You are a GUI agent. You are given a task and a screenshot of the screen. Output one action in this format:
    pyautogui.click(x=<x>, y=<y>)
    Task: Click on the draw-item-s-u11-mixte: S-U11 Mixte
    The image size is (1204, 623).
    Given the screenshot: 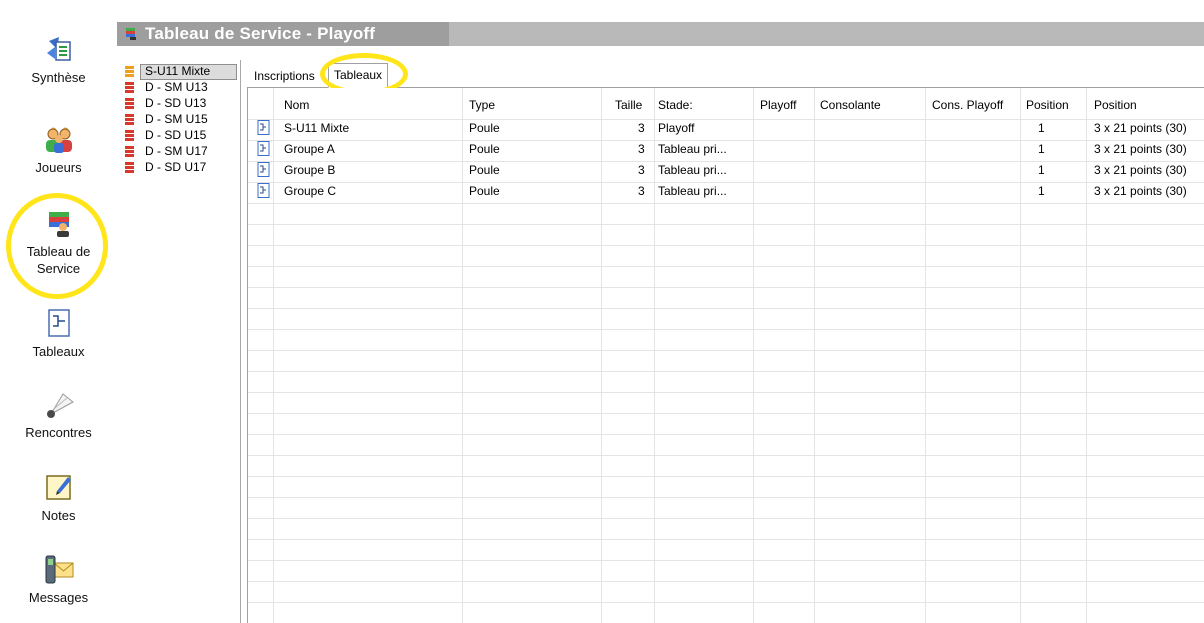 What is the action you would take?
    pyautogui.click(x=178, y=72)
    